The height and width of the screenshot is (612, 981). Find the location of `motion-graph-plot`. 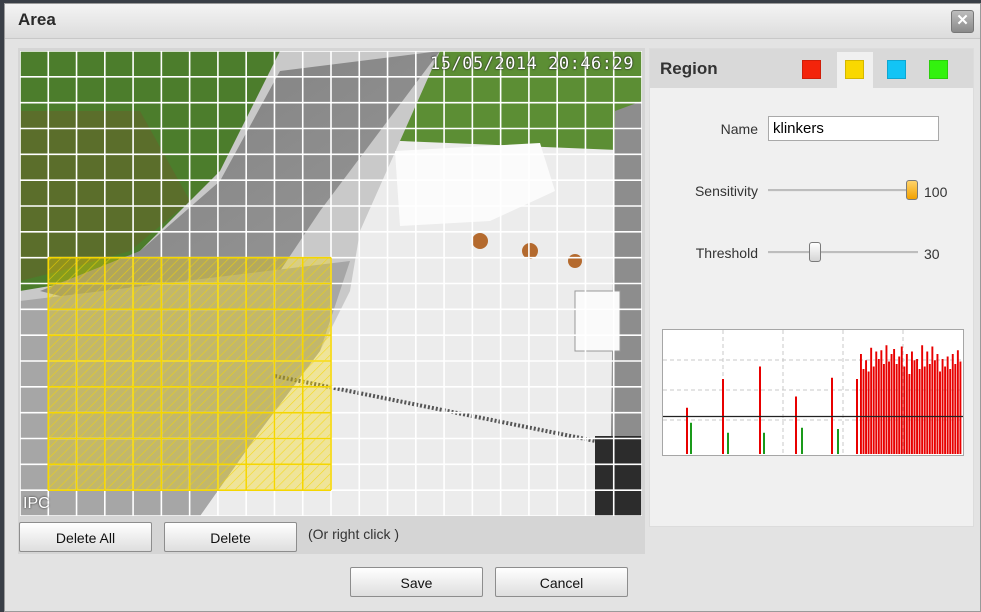

motion-graph-plot is located at coordinates (813, 392).